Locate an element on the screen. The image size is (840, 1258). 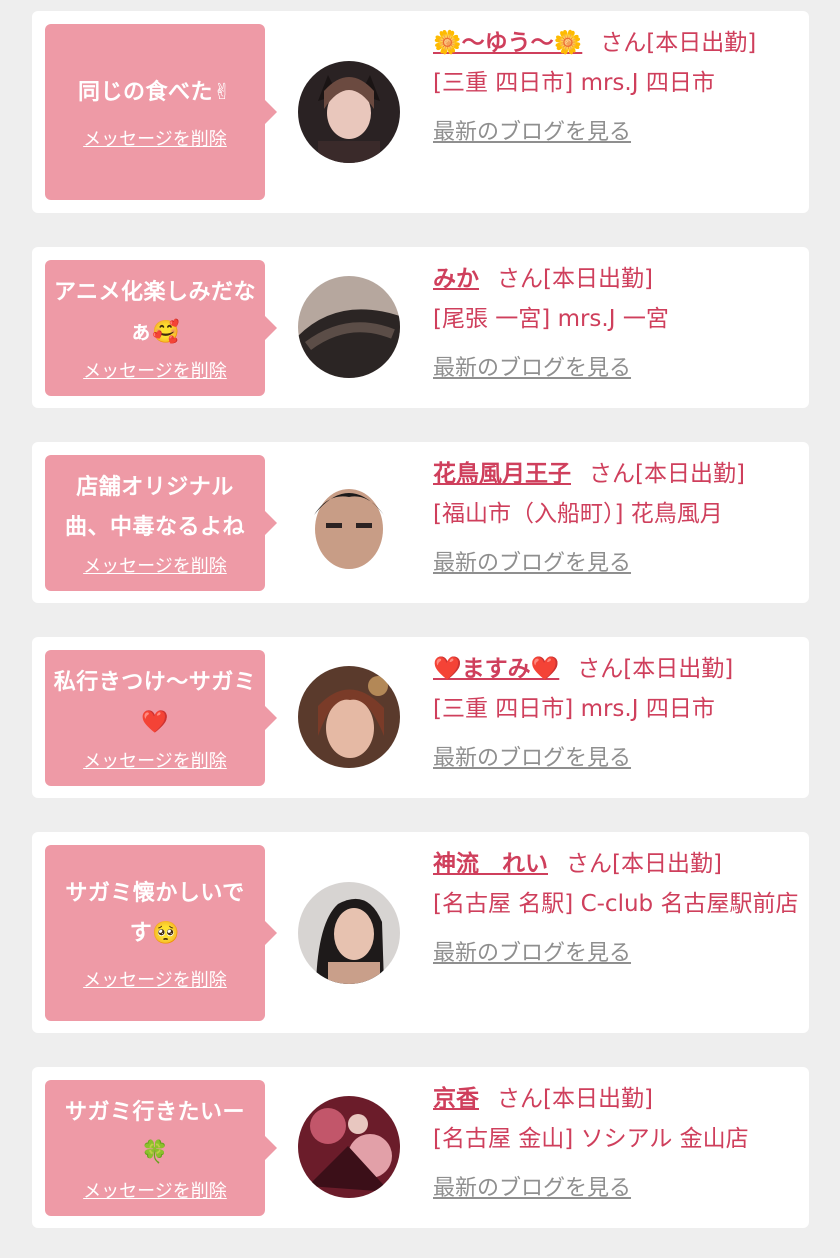
message-text: アニメ化楽しみだなぁ🥰 is located at coordinates (155, 312).